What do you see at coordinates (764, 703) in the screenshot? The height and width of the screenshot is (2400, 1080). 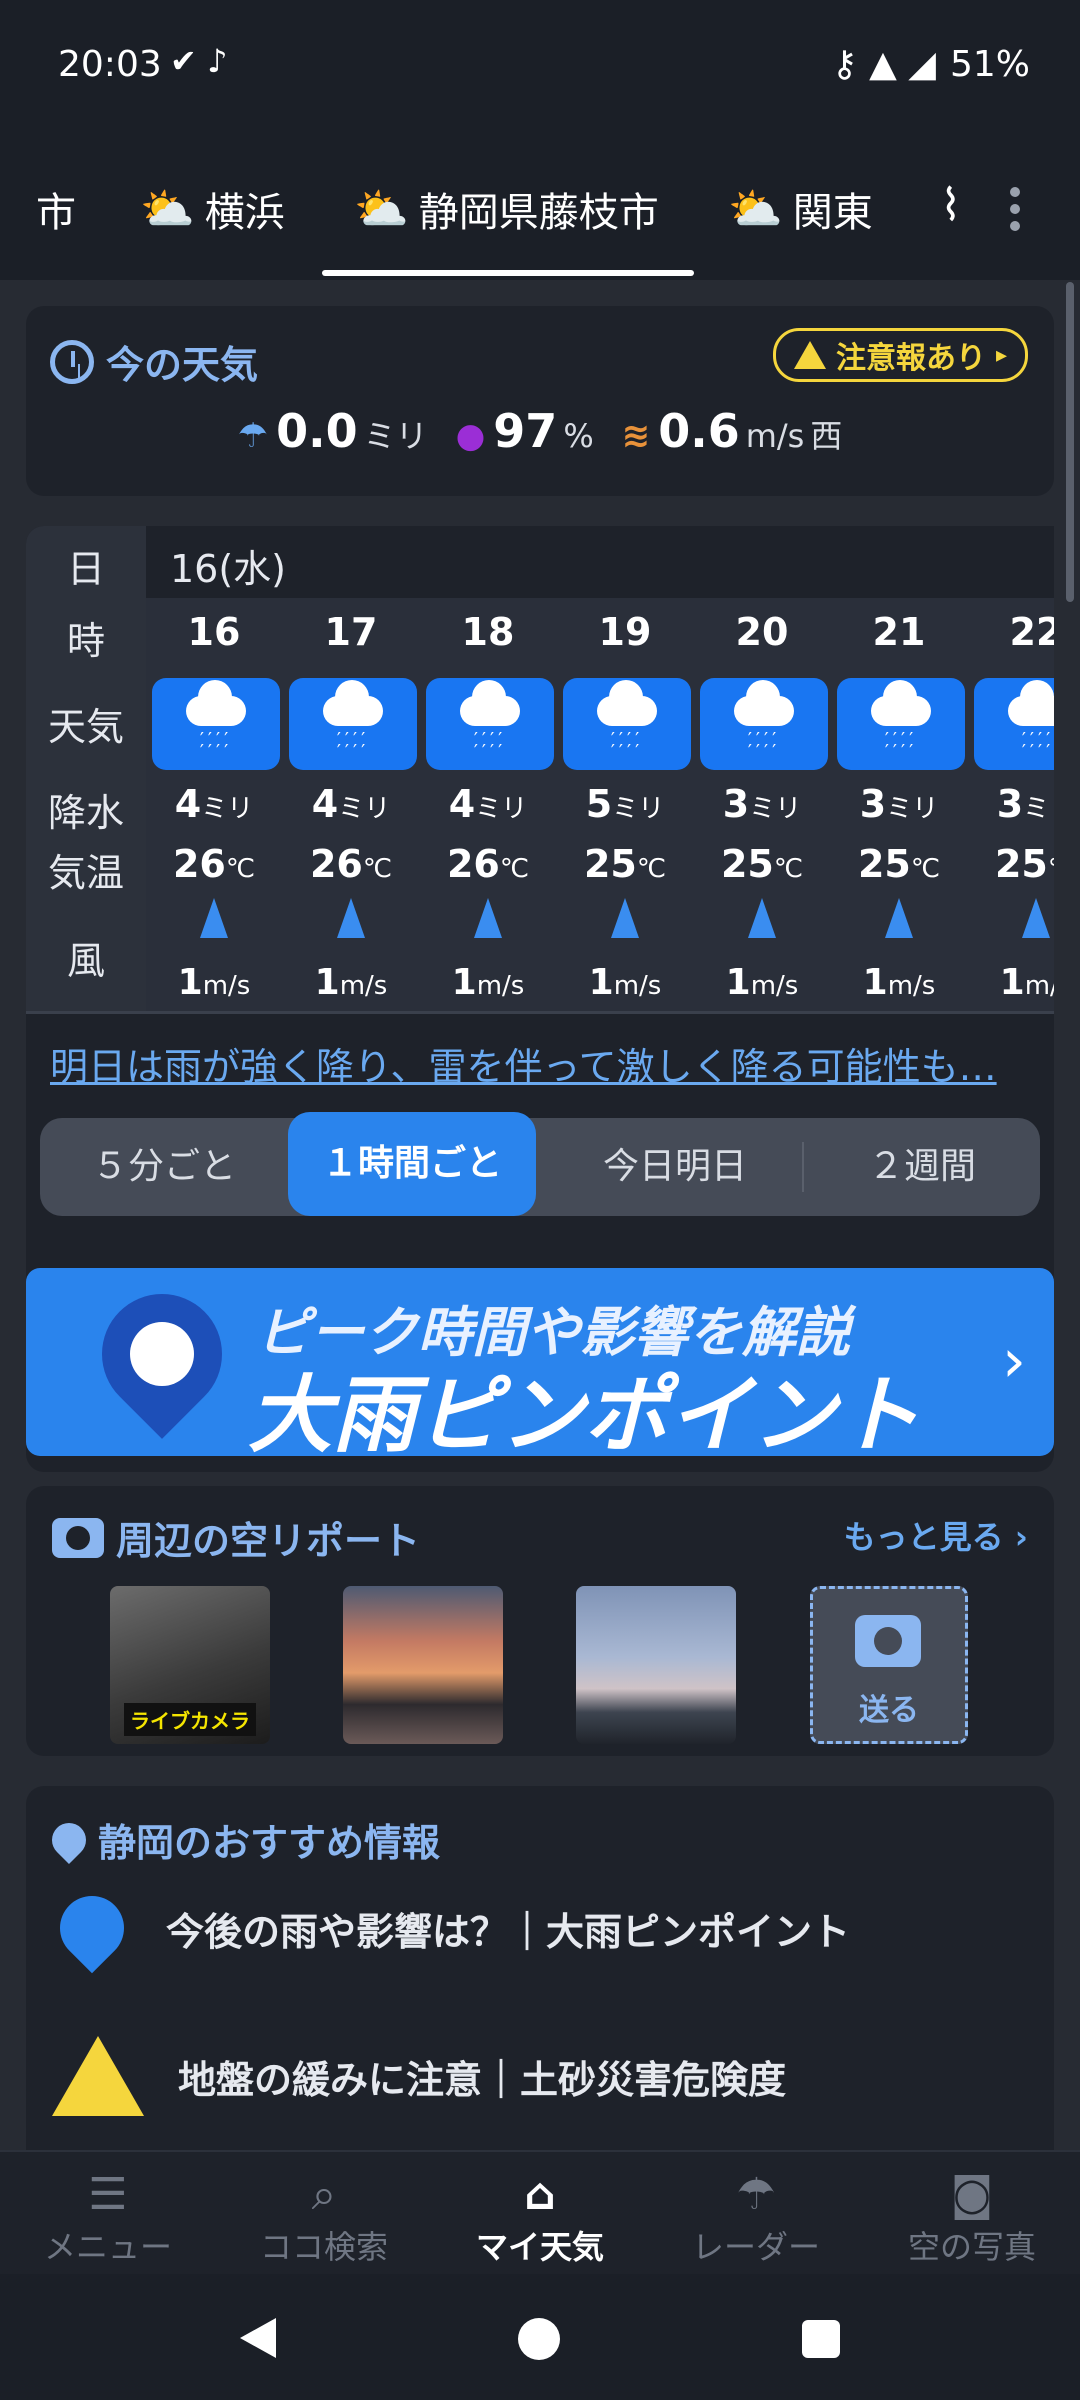 I see `cloud-icon` at bounding box center [764, 703].